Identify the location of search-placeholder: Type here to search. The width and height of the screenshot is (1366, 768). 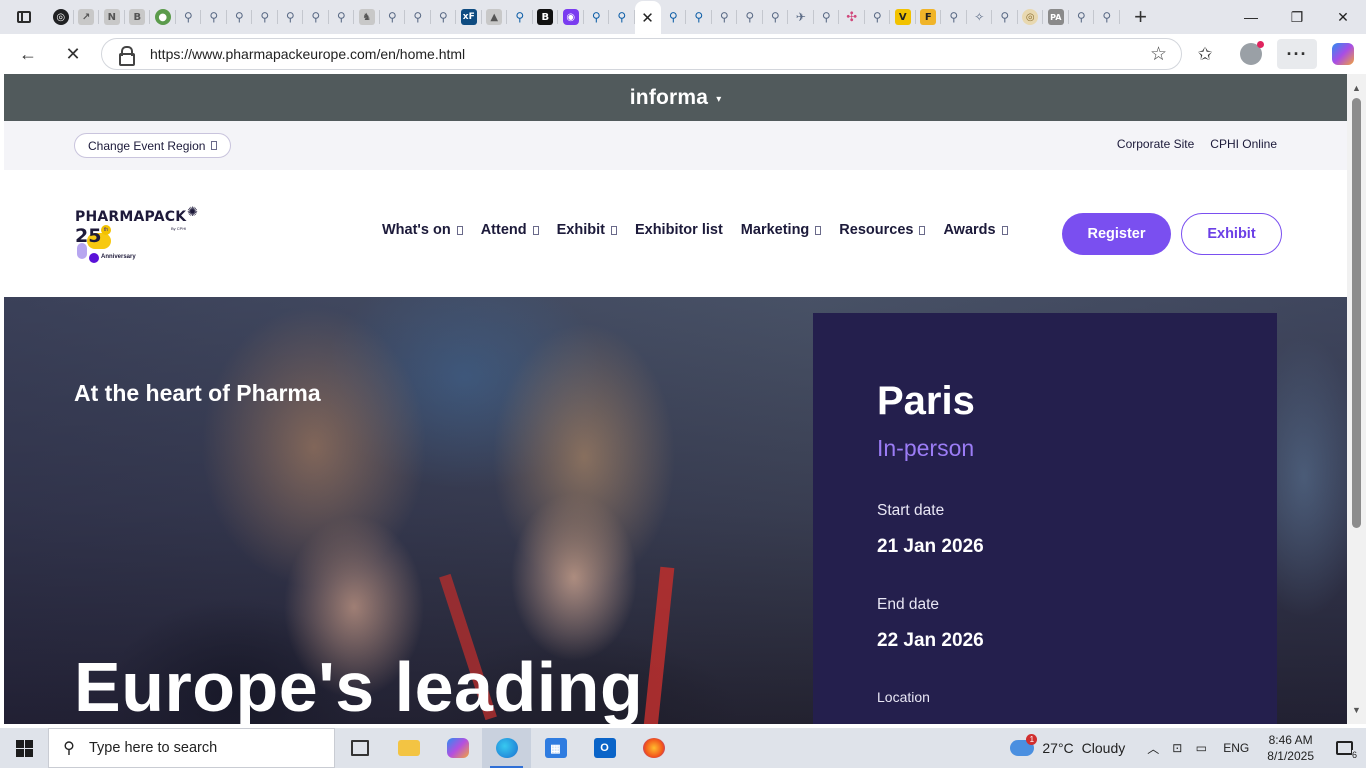
(153, 748).